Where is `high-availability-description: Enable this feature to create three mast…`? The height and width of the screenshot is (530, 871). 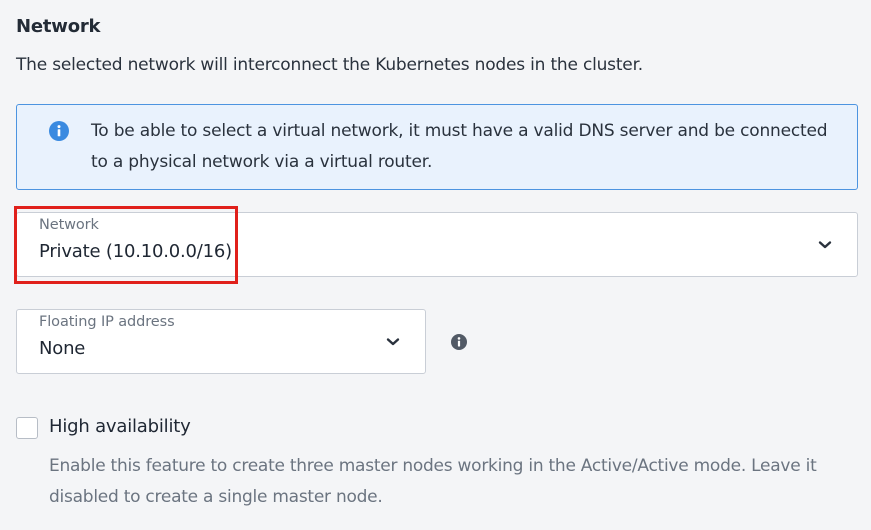 high-availability-description: Enable this feature to create three mast… is located at coordinates (433, 481).